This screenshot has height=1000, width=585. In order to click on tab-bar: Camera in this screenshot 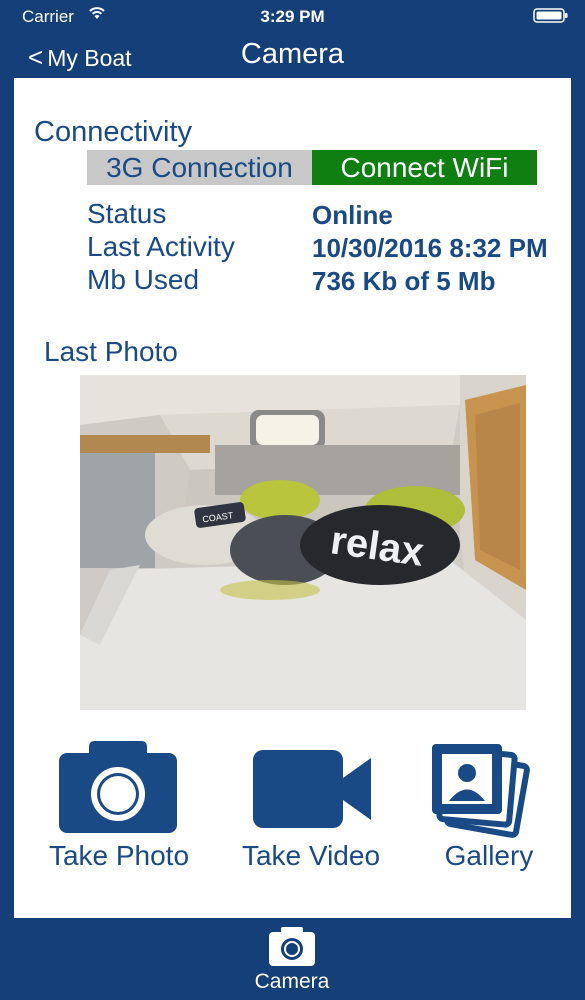, I will do `click(292, 960)`.